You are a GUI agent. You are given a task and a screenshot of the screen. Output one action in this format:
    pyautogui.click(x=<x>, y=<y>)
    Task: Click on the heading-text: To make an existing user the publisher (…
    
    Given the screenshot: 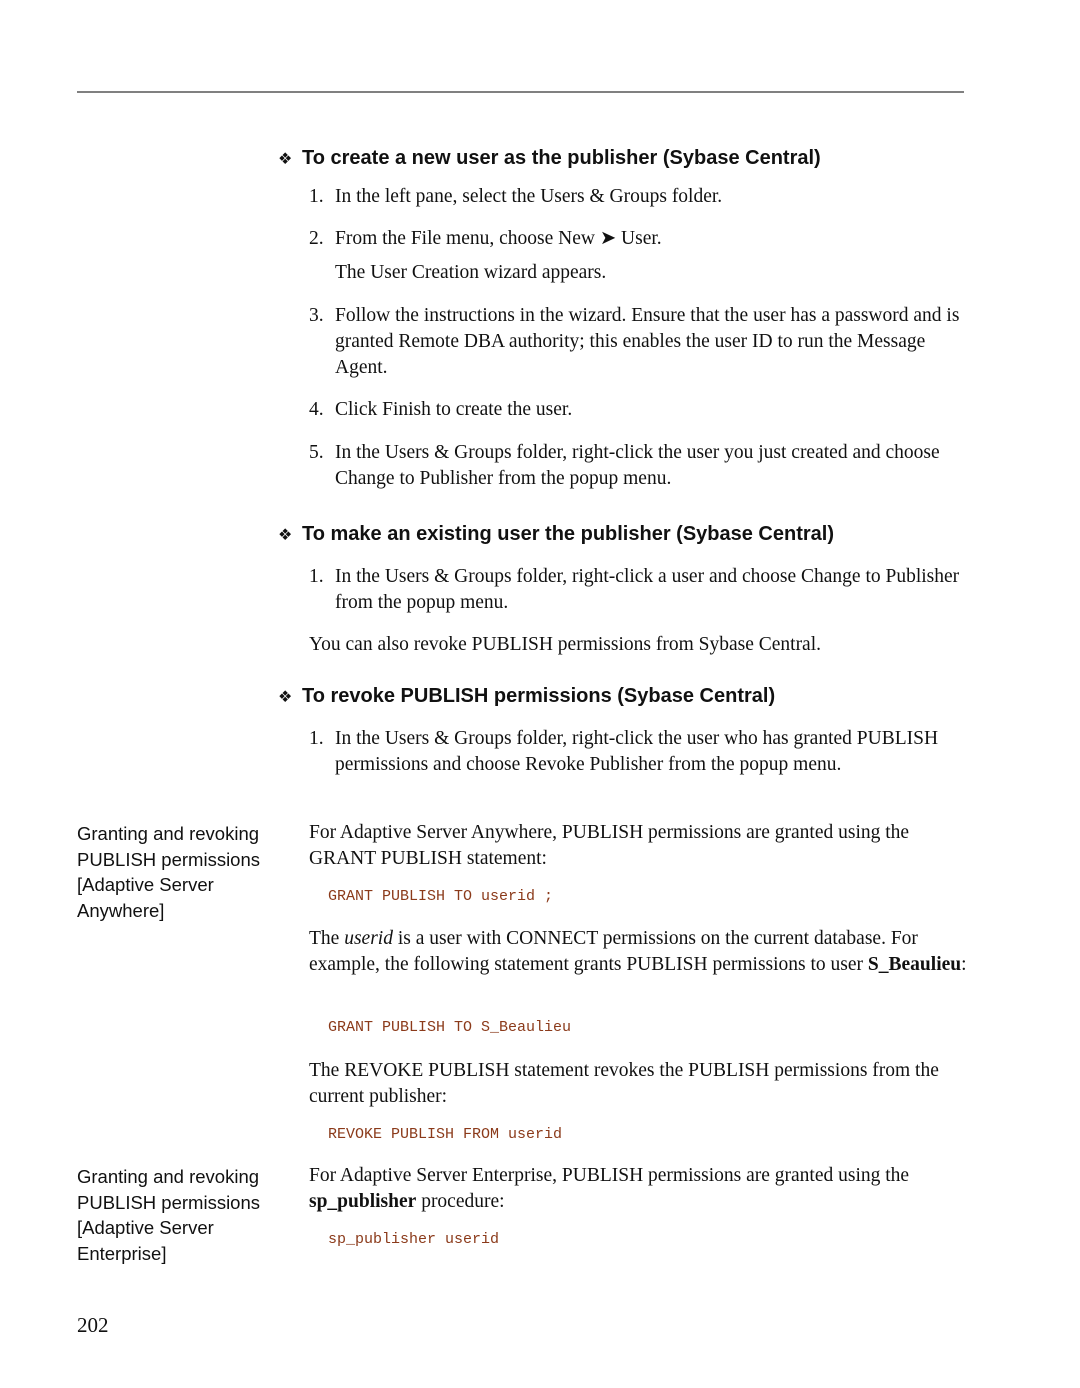 What is the action you would take?
    pyautogui.click(x=568, y=534)
    